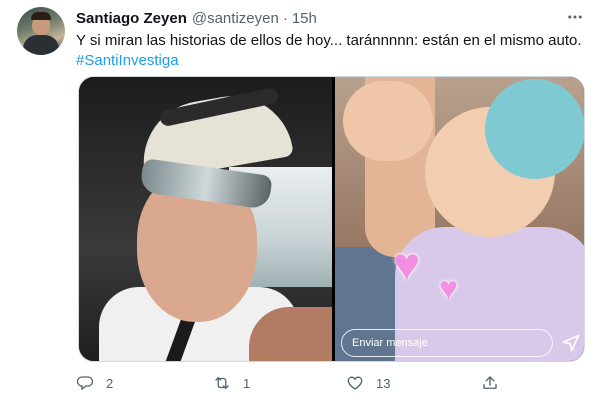 This screenshot has width=607, height=411. I want to click on avatar, so click(41, 31).